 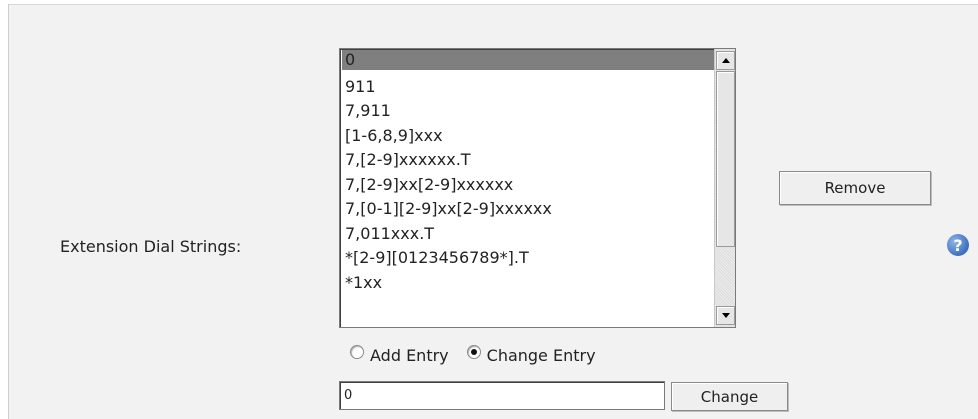 What do you see at coordinates (538, 209) in the screenshot?
I see `list-item-7-0-1-2-9-xx-2-9-xxxxxx: 7,[0-1][2-9]xx[2-9]xxxxxx` at bounding box center [538, 209].